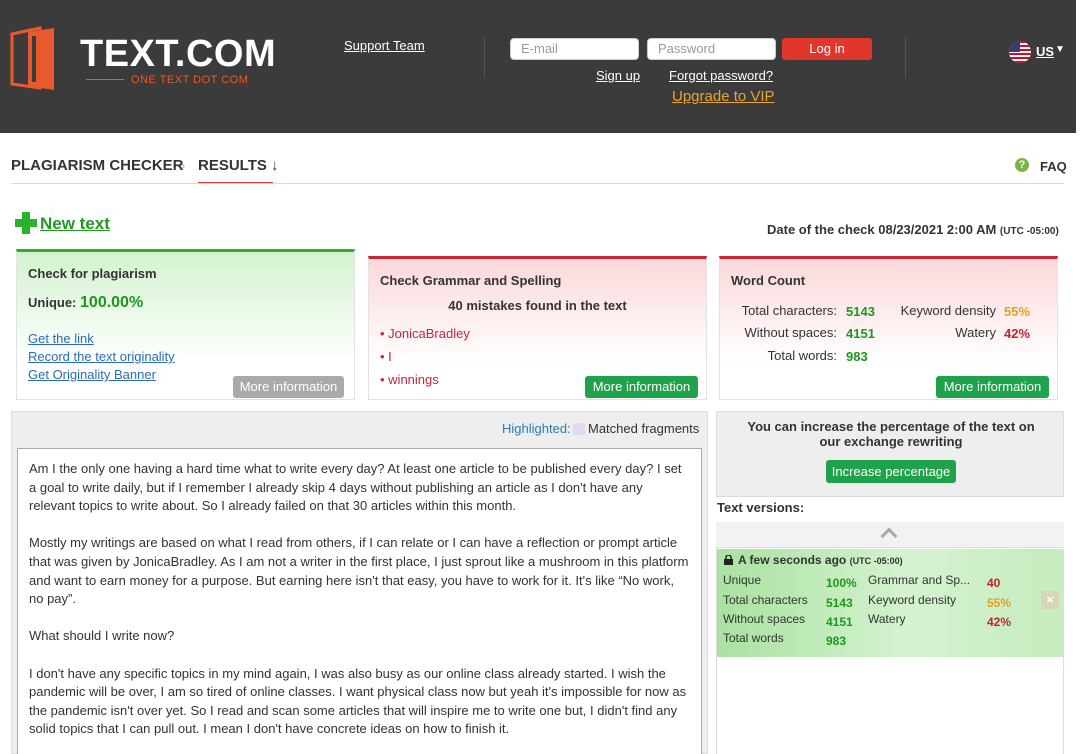 This screenshot has width=1080, height=754. I want to click on chevron-up-icon, so click(889, 536).